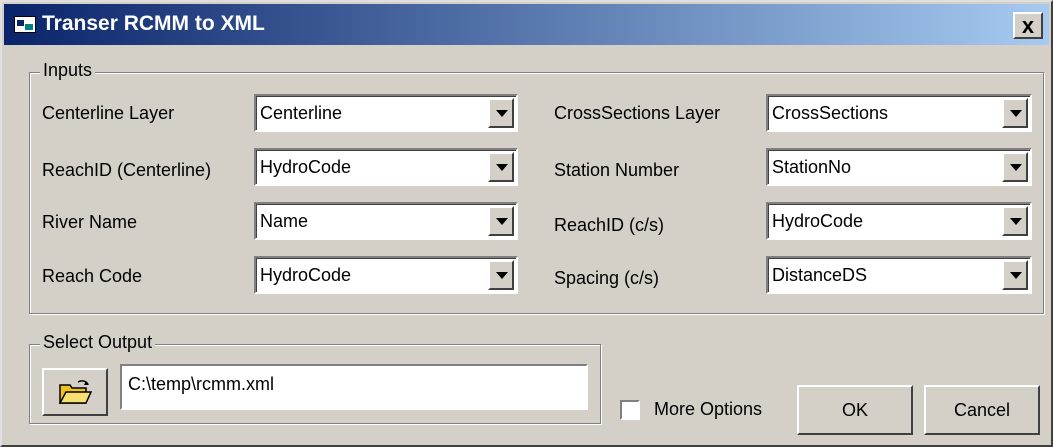  Describe the element at coordinates (820, 275) in the screenshot. I see `spacing-cs-value: DistanceDS` at that location.